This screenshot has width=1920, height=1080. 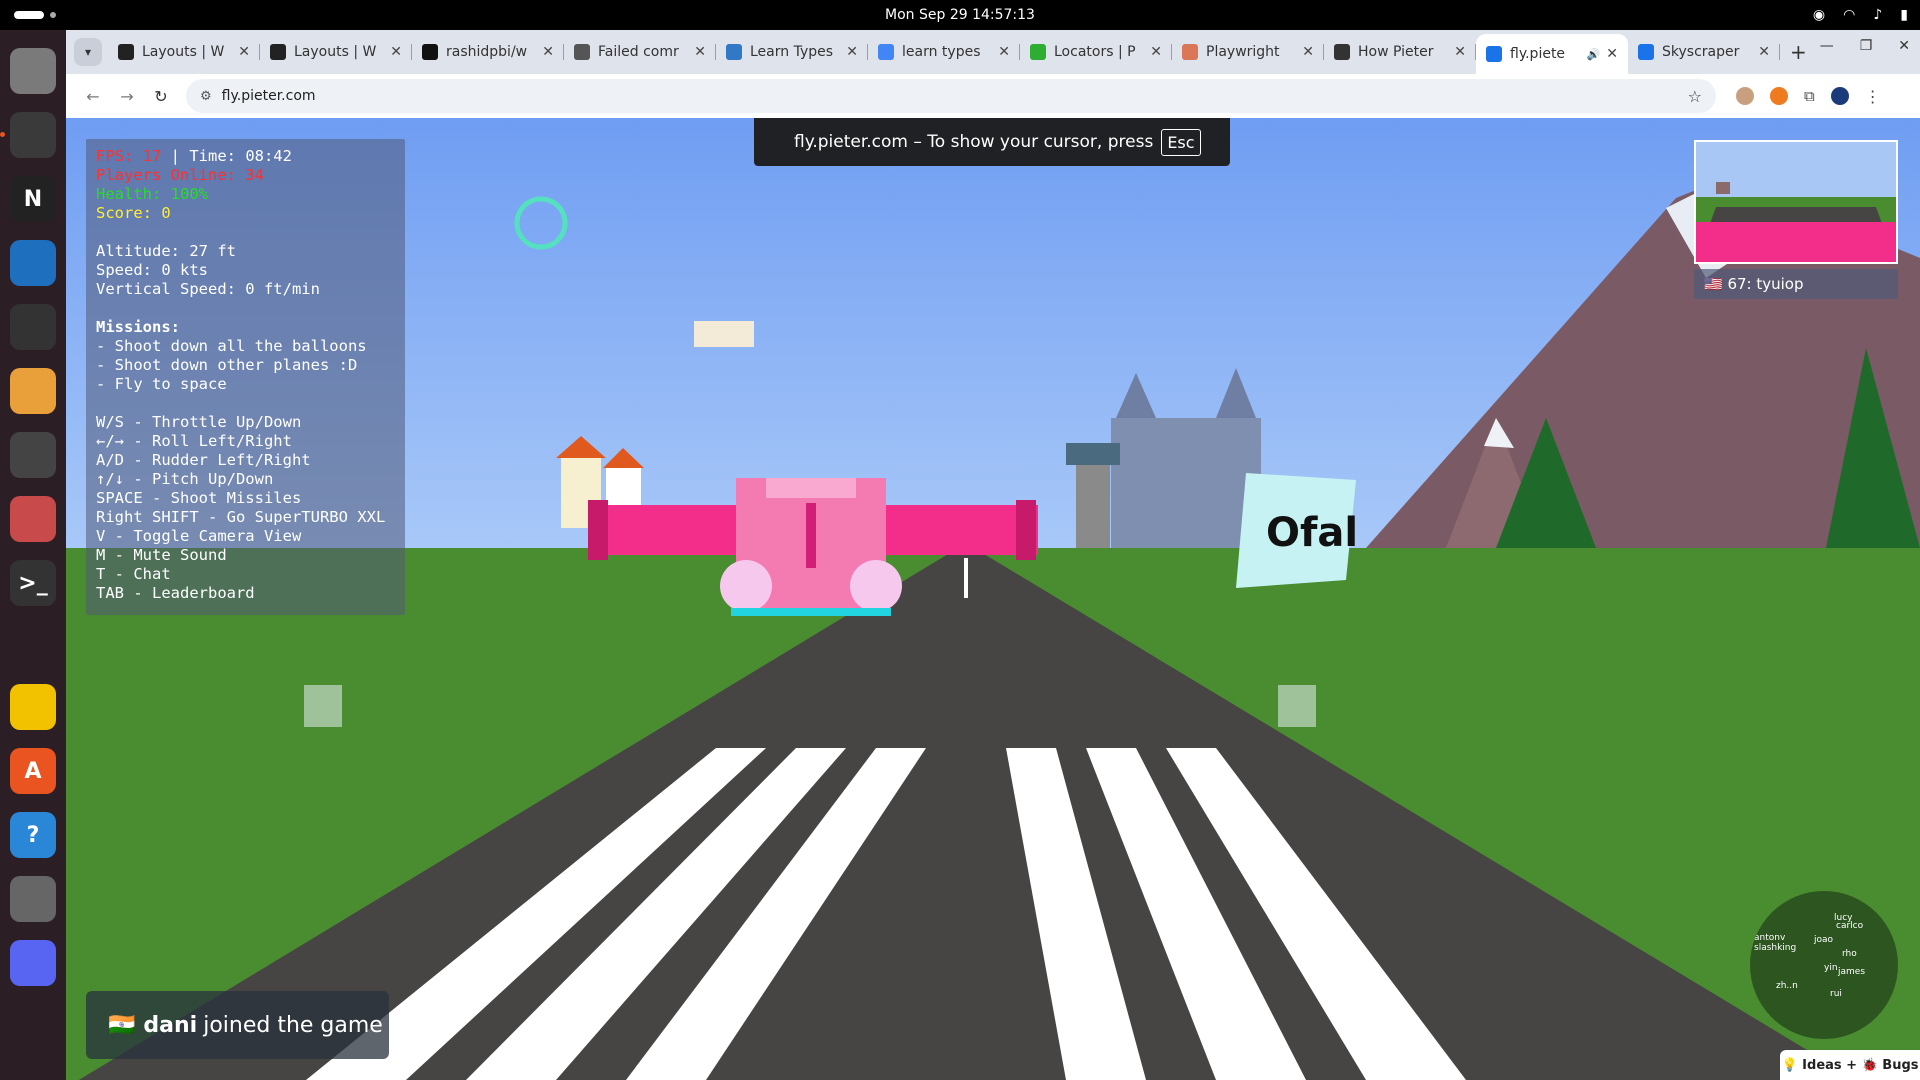 I want to click on browser-tab: Learn Types ✕, so click(x=792, y=52).